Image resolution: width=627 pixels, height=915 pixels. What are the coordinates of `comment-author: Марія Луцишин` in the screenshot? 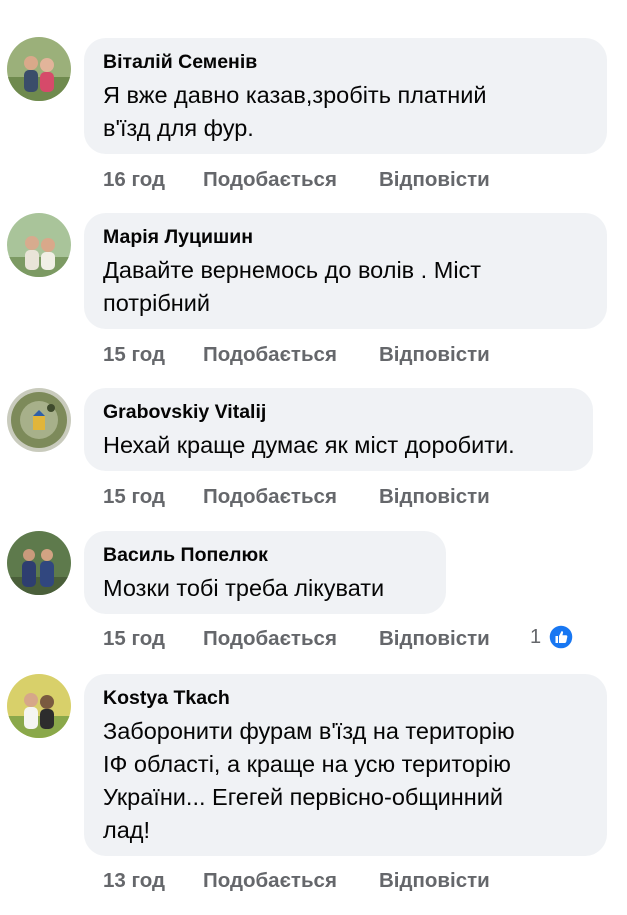 It's located at (345, 237).